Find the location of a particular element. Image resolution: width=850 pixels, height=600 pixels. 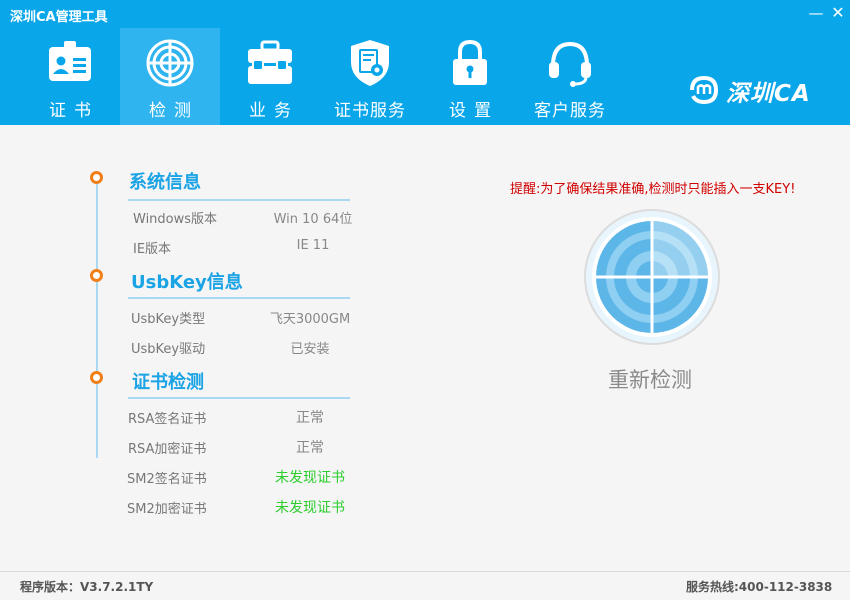

service-hotline: 服务热线:400-112-3838 is located at coordinates (759, 587).